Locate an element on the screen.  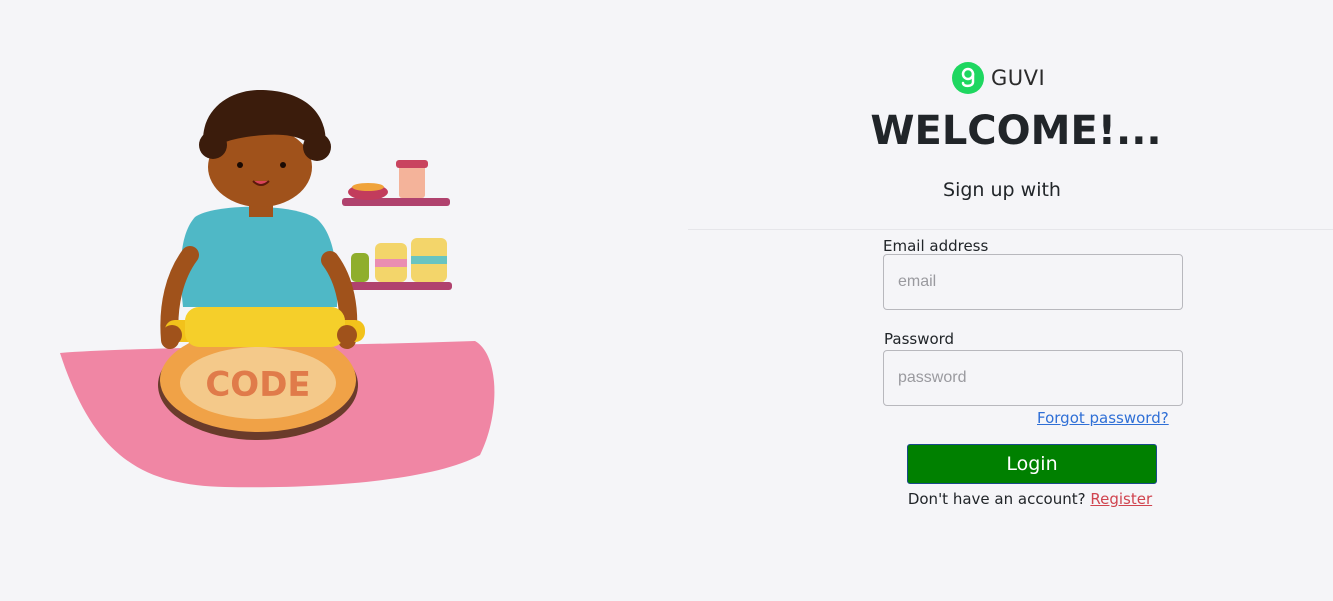
forgot-password-link: Forgot password? is located at coordinates (1103, 418).